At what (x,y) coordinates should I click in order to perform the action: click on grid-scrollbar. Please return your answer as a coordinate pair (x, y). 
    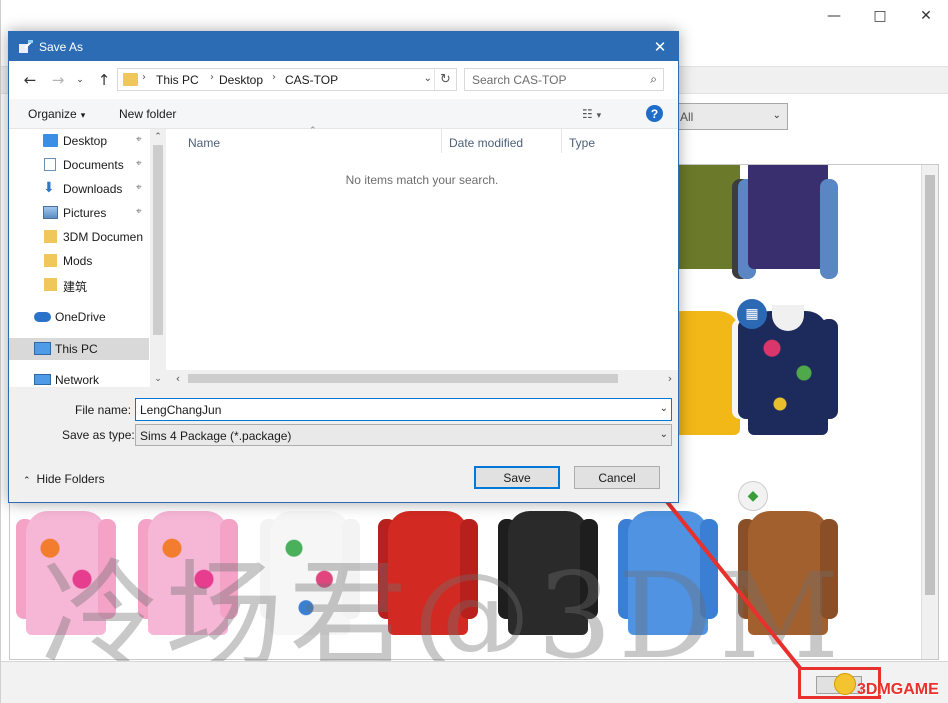
    Looking at the image, I should click on (929, 412).